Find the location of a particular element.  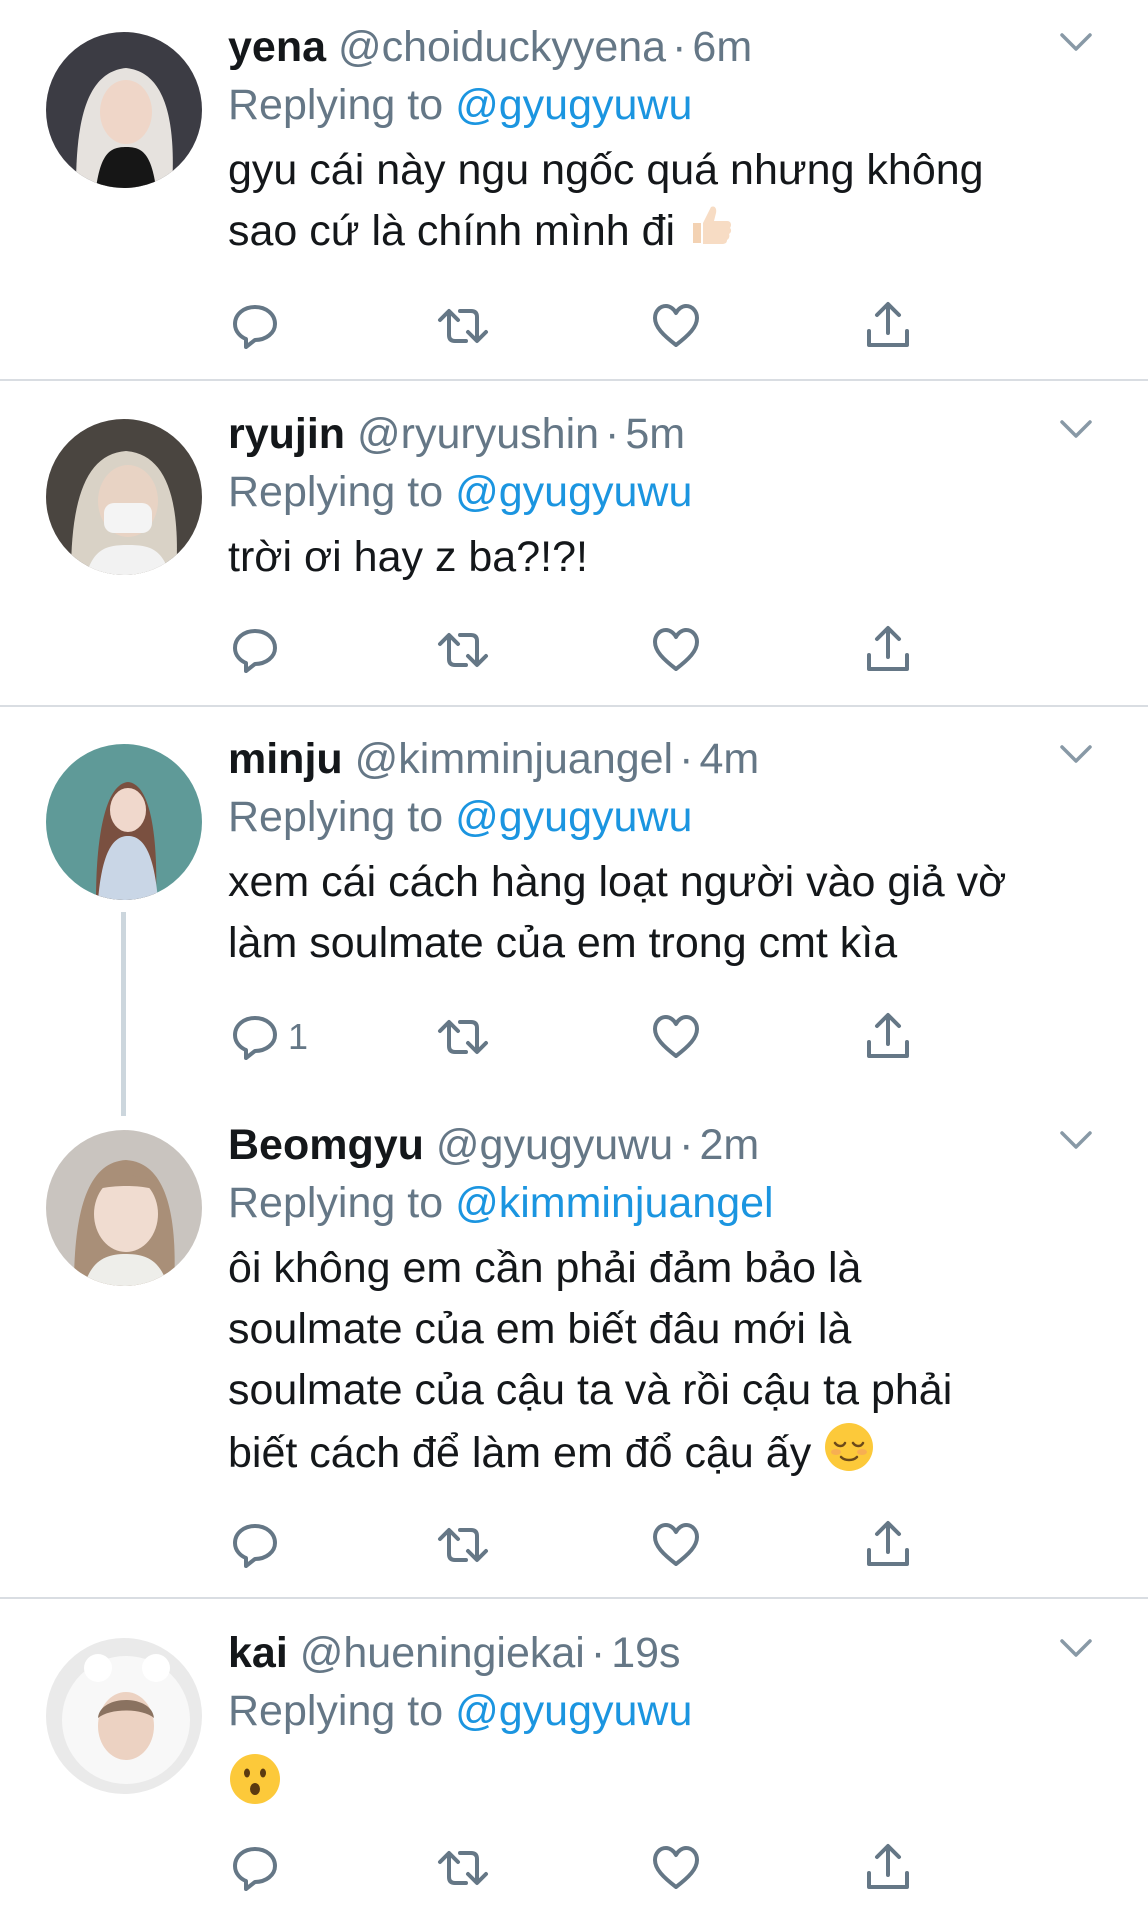

timestamp: 4m is located at coordinates (729, 759).